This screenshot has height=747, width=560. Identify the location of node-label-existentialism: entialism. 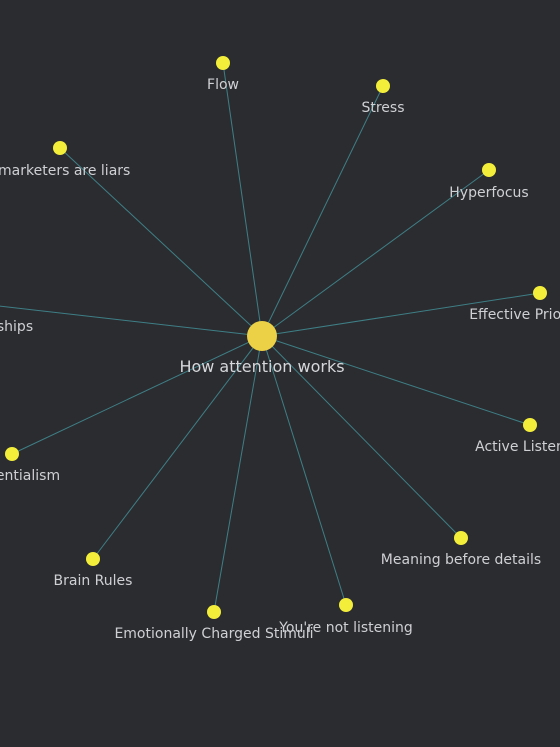
(30, 476).